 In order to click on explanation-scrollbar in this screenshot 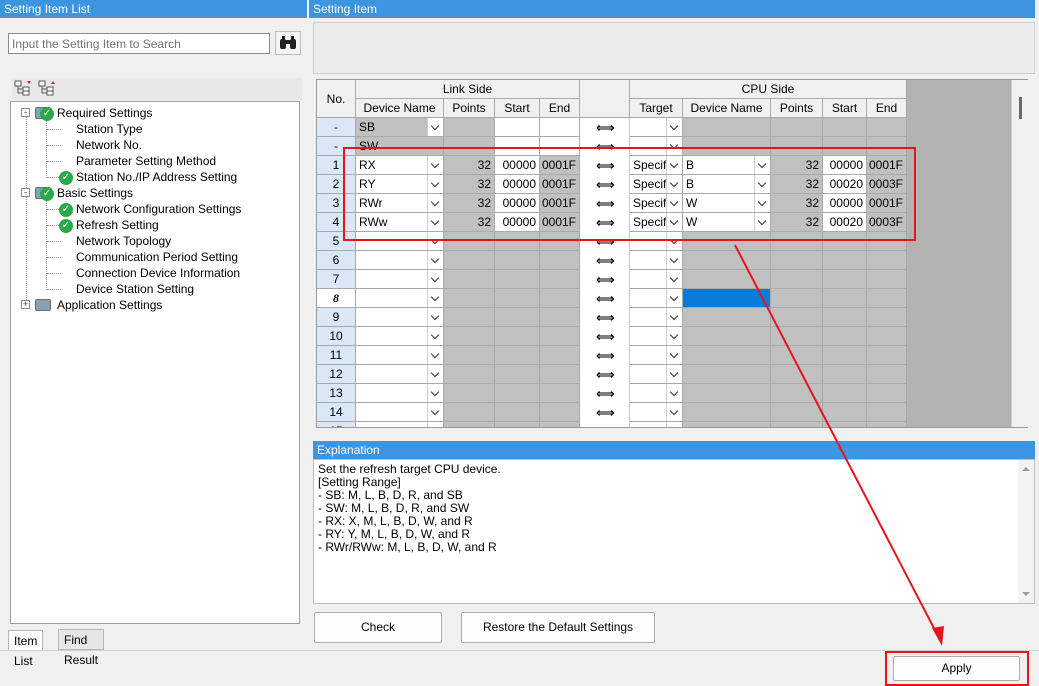, I will do `click(1026, 531)`.